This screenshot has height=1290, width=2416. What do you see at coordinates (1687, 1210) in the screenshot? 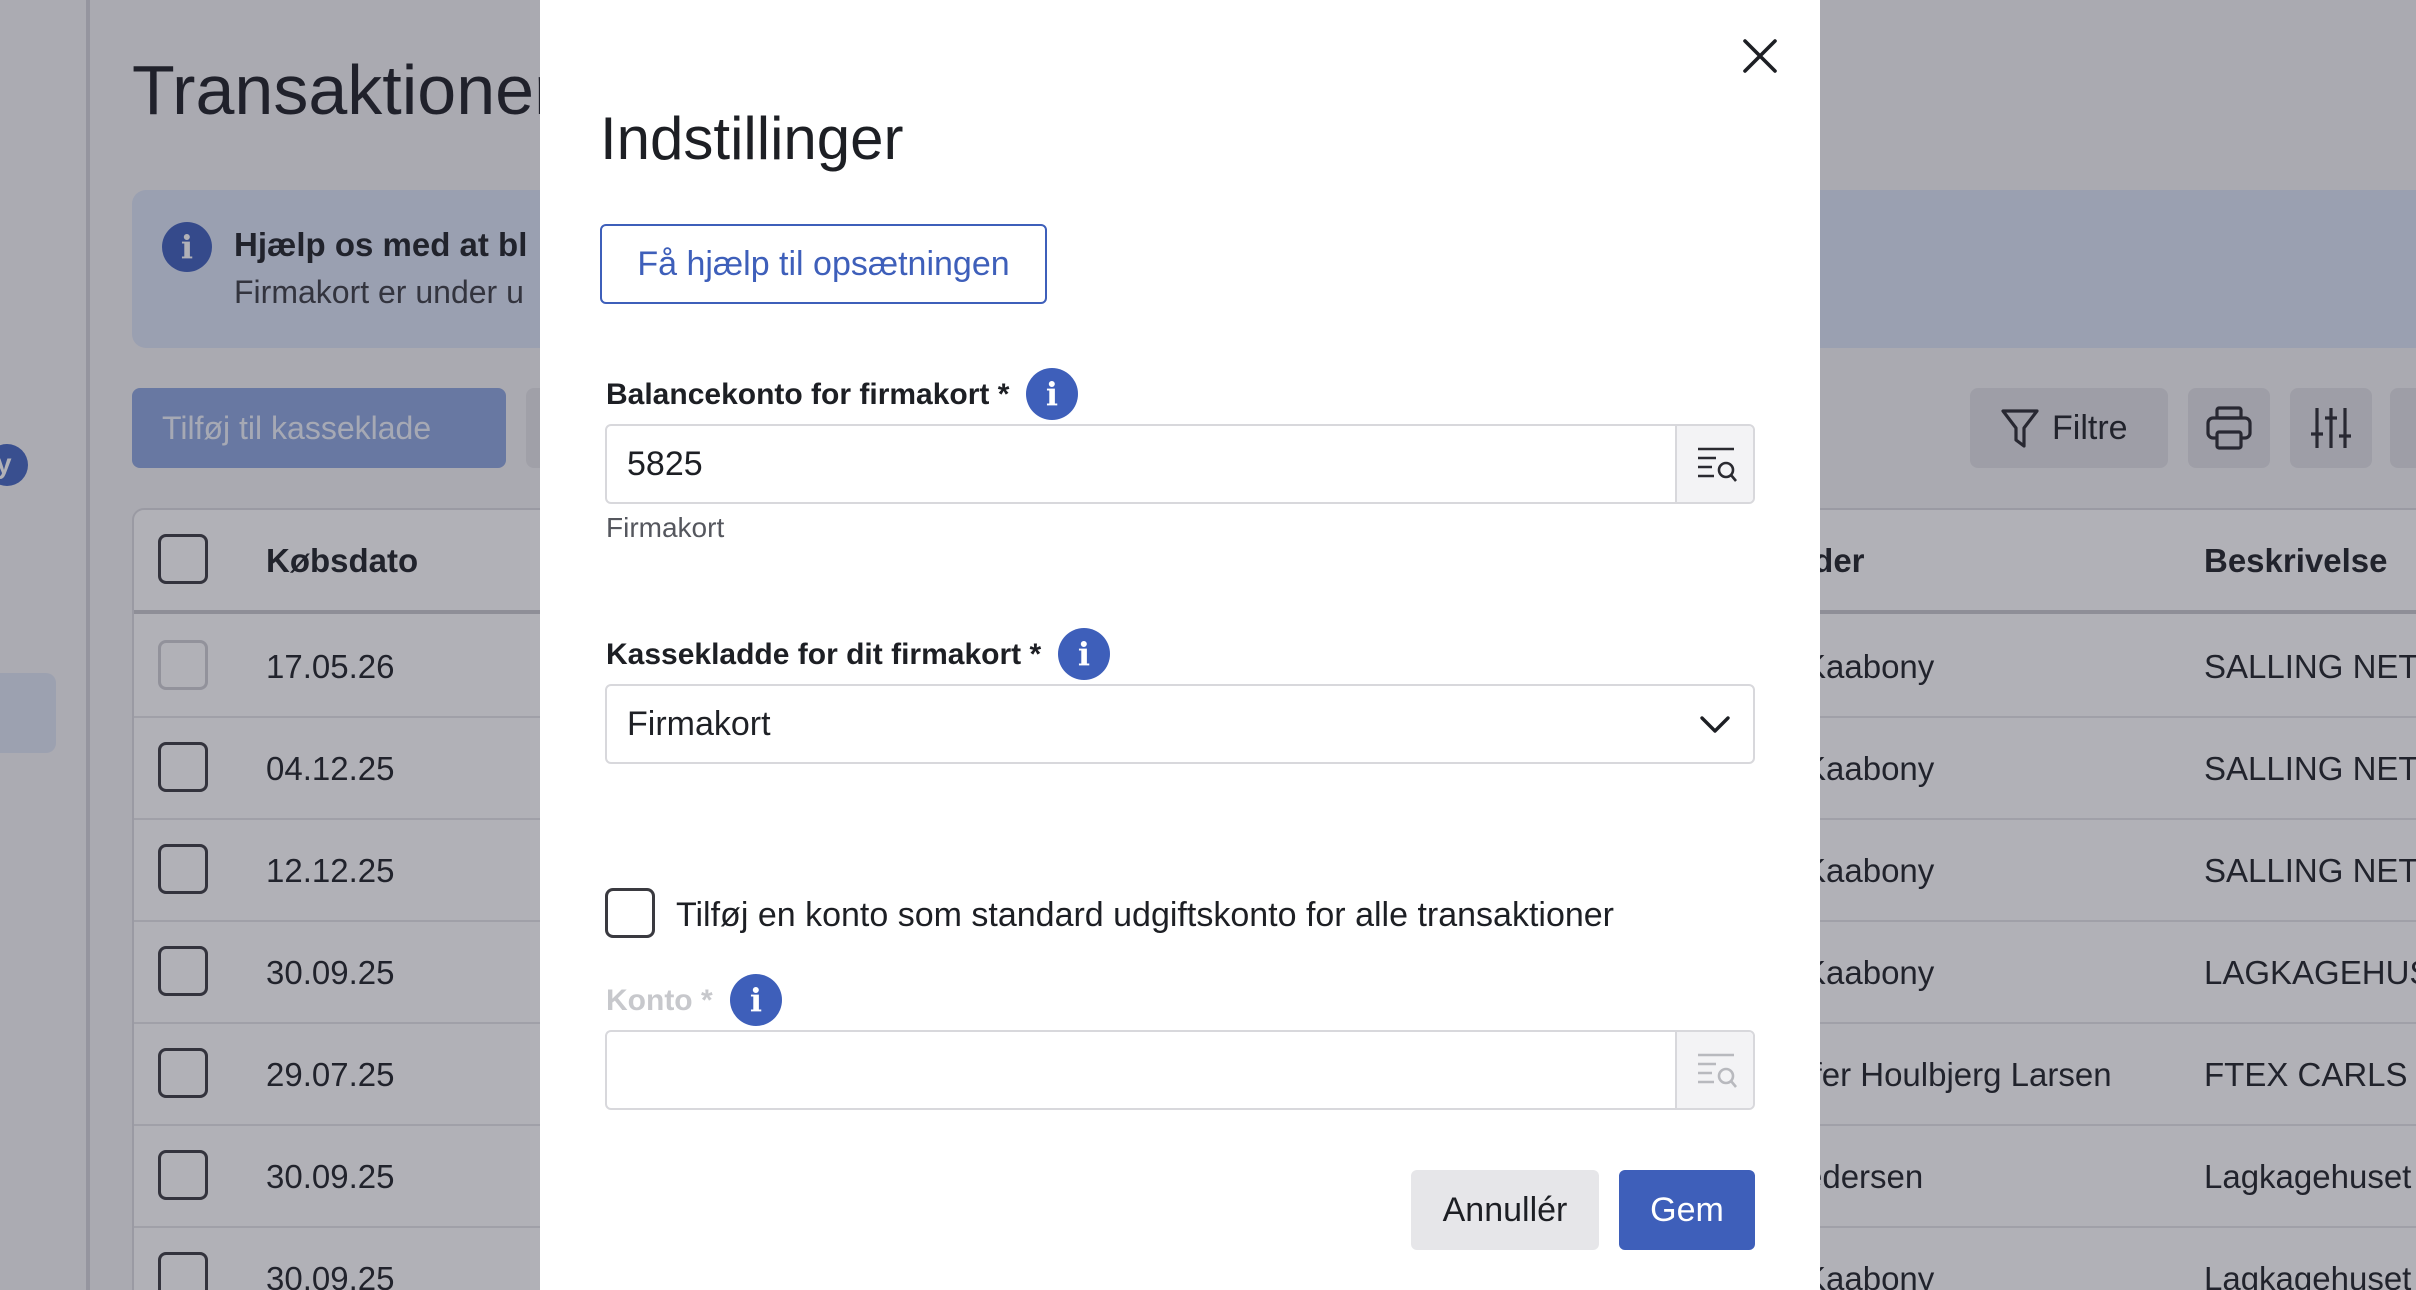
I see `save-button: Gem` at bounding box center [1687, 1210].